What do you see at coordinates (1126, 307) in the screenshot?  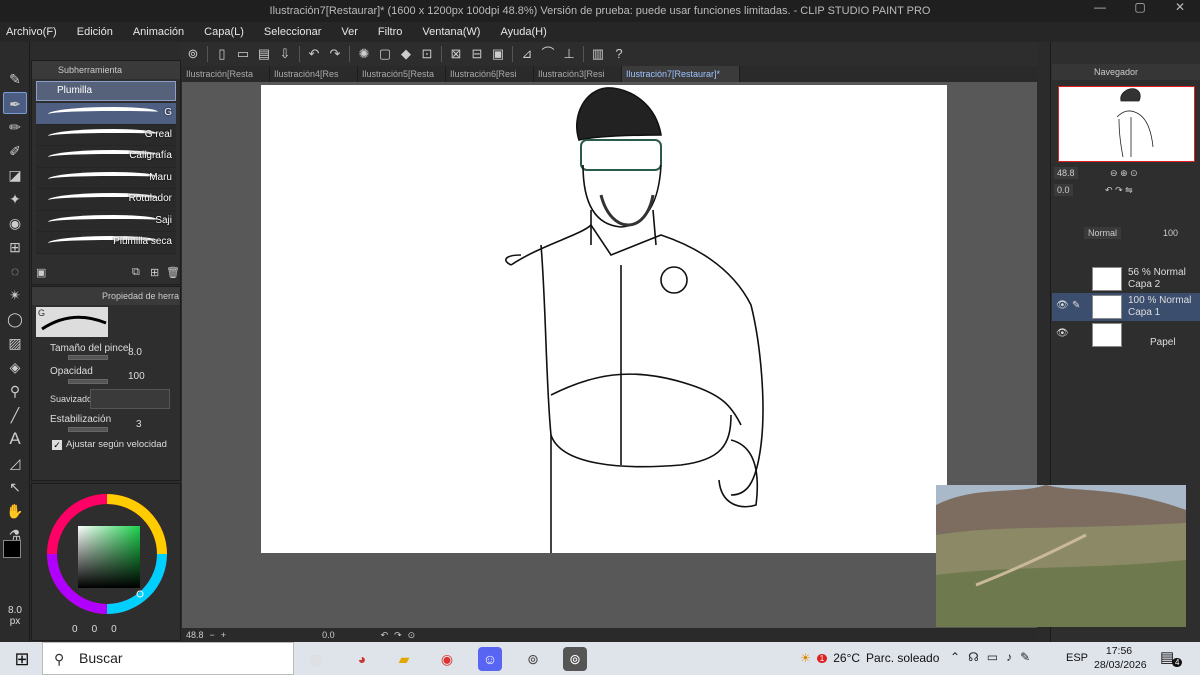 I see `layer-row: 👁 ✎ 100 % Normal Capa 1` at bounding box center [1126, 307].